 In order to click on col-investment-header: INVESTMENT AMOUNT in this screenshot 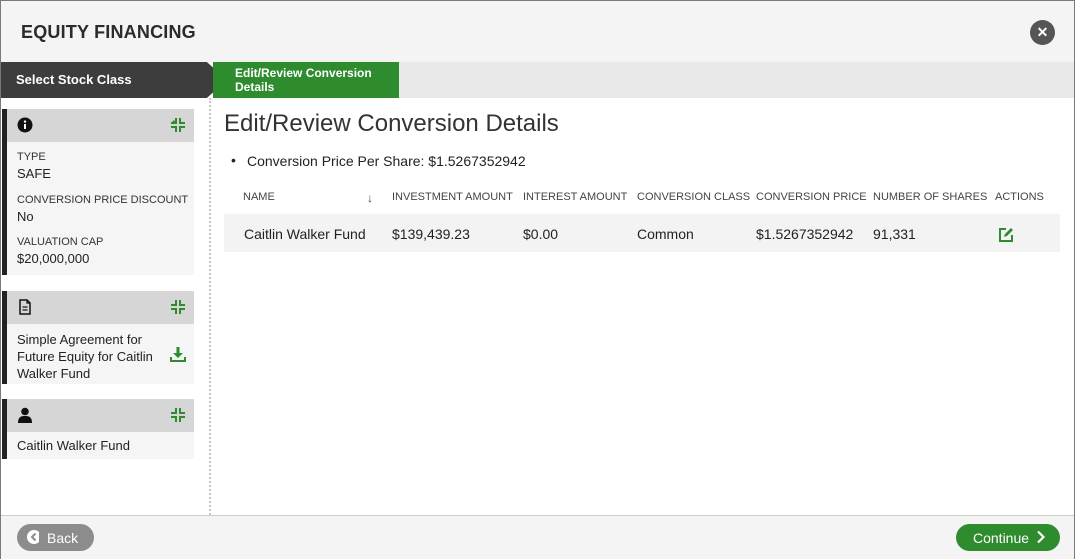, I will do `click(452, 197)`.